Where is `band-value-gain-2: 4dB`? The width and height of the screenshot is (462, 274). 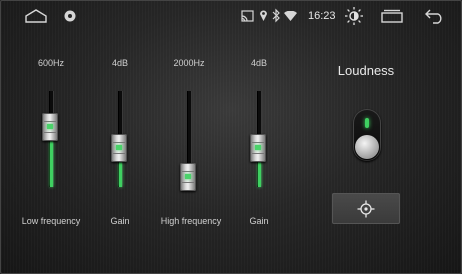
band-value-gain-2: 4dB is located at coordinates (258, 63).